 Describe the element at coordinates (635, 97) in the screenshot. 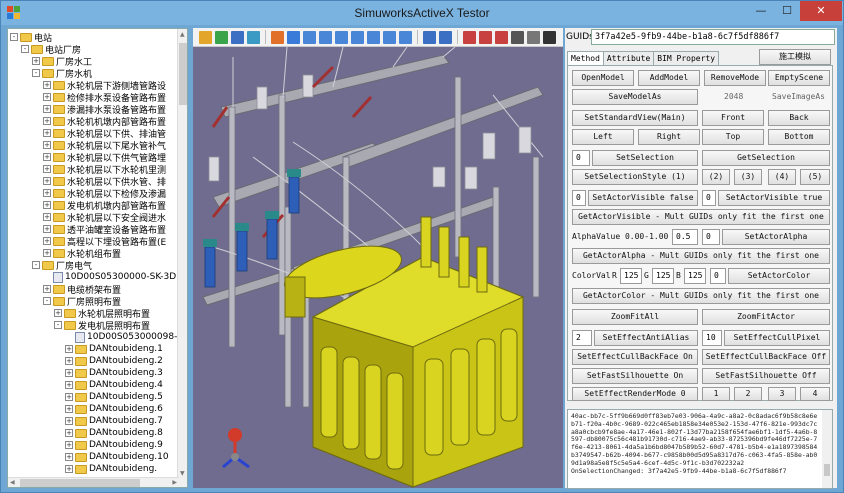

I see `save-model-as-button: SaveModelAs` at that location.